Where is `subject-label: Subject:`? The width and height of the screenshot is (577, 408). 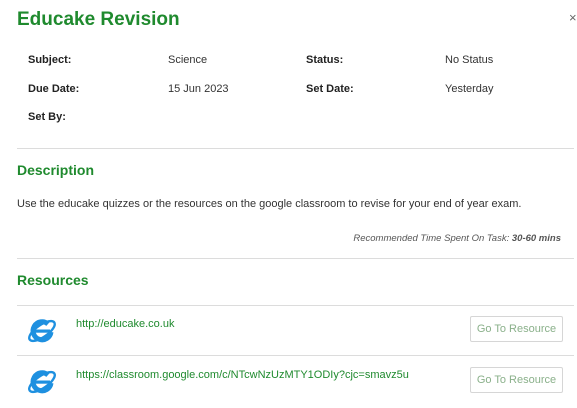
subject-label: Subject: is located at coordinates (50, 60).